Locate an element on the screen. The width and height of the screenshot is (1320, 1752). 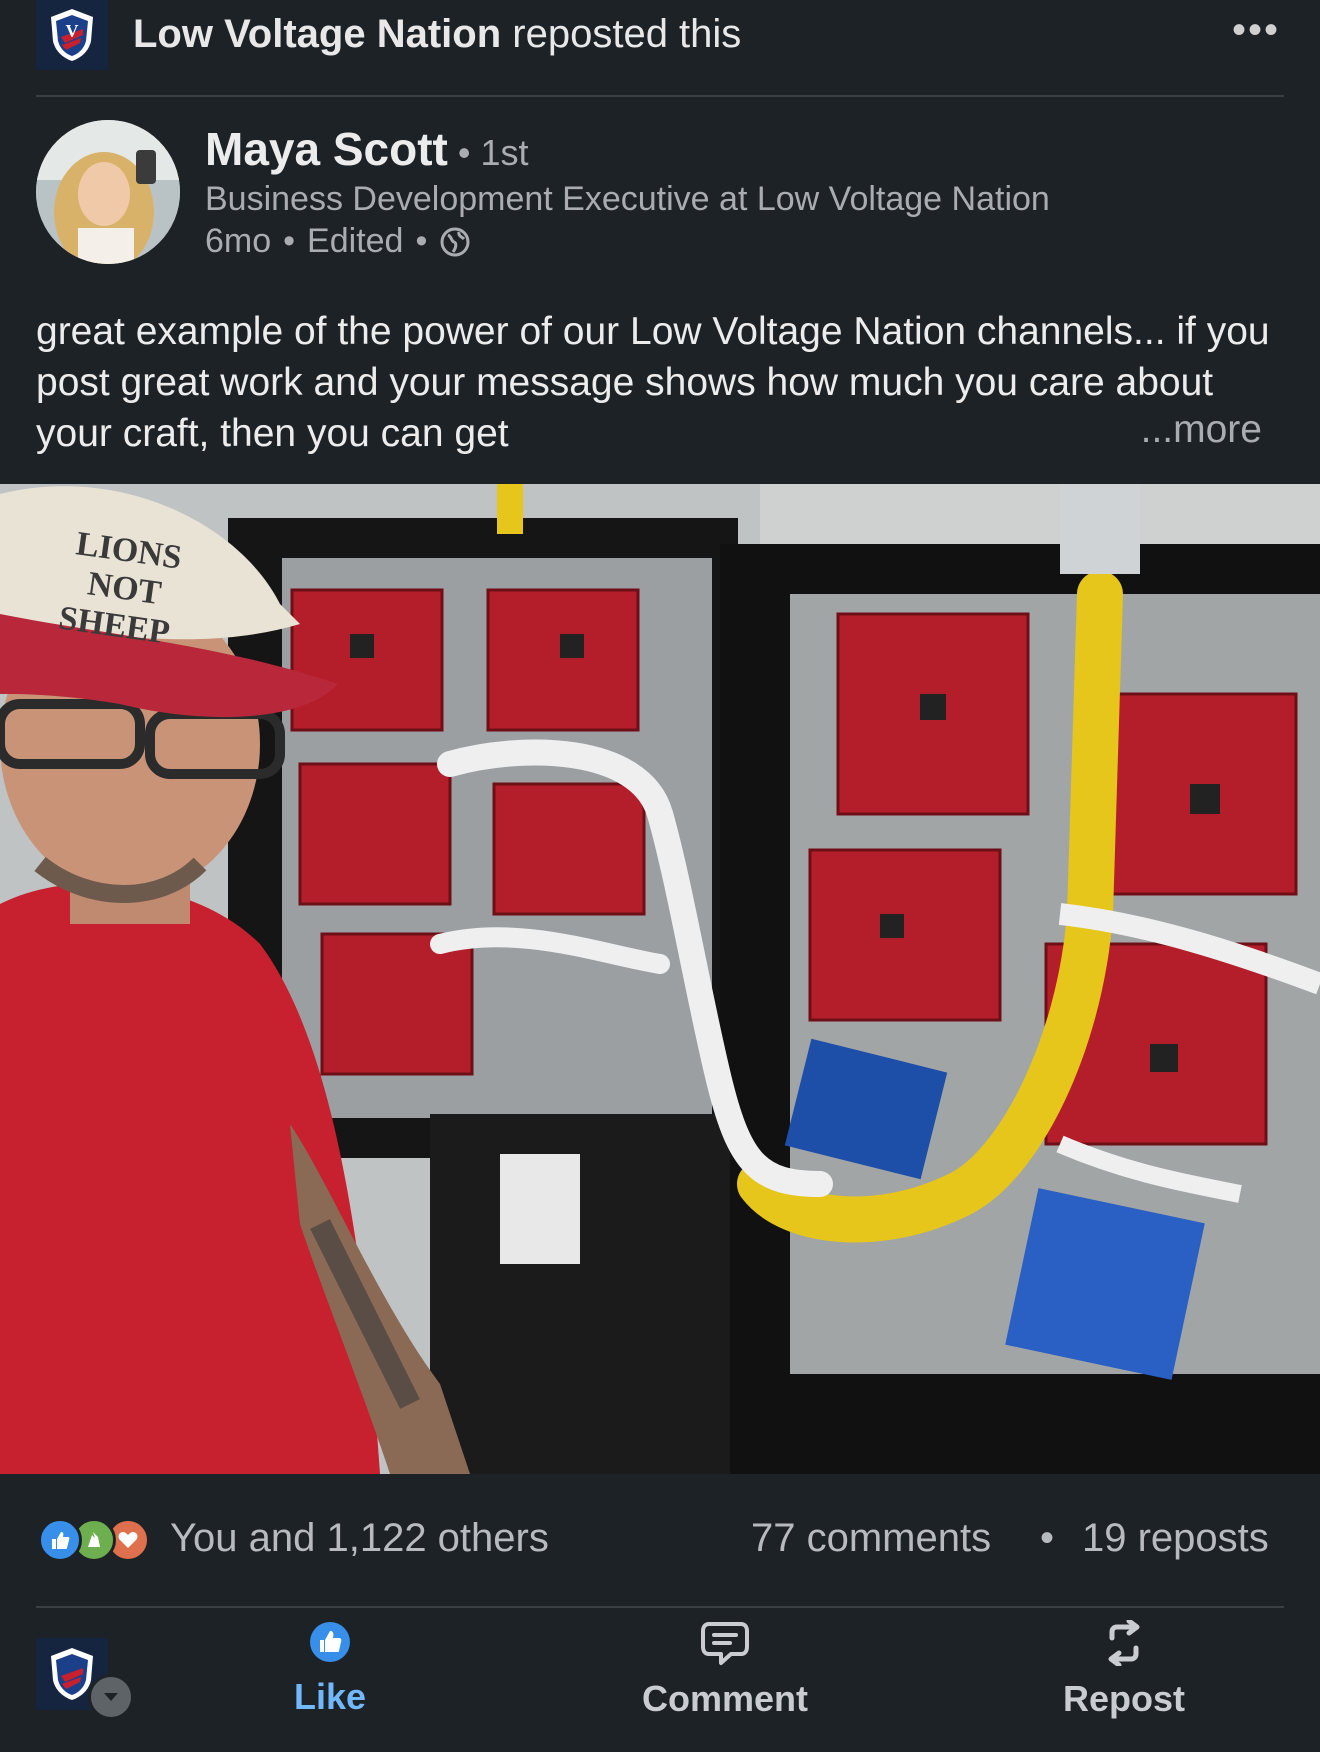
org-name-link: Low Voltage Nation is located at coordinates (317, 34).